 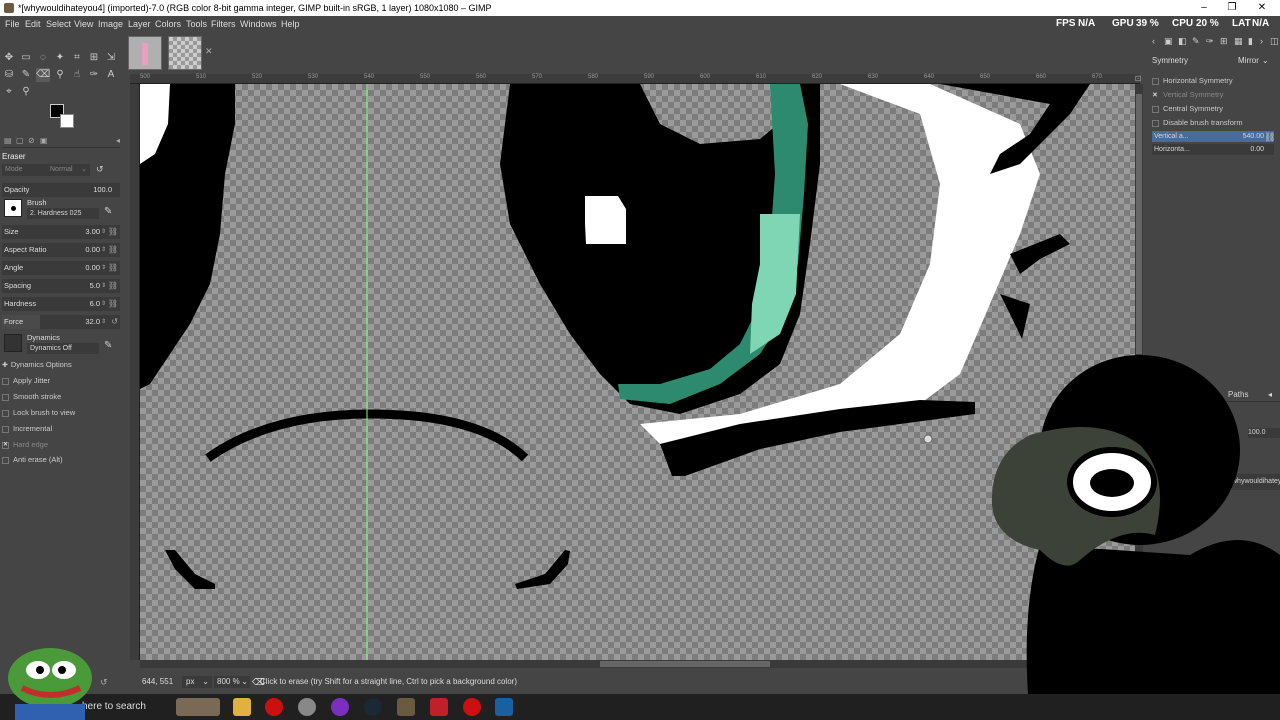 What do you see at coordinates (61, 190) in the screenshot?
I see `opacity-slider: Opacity 100.0` at bounding box center [61, 190].